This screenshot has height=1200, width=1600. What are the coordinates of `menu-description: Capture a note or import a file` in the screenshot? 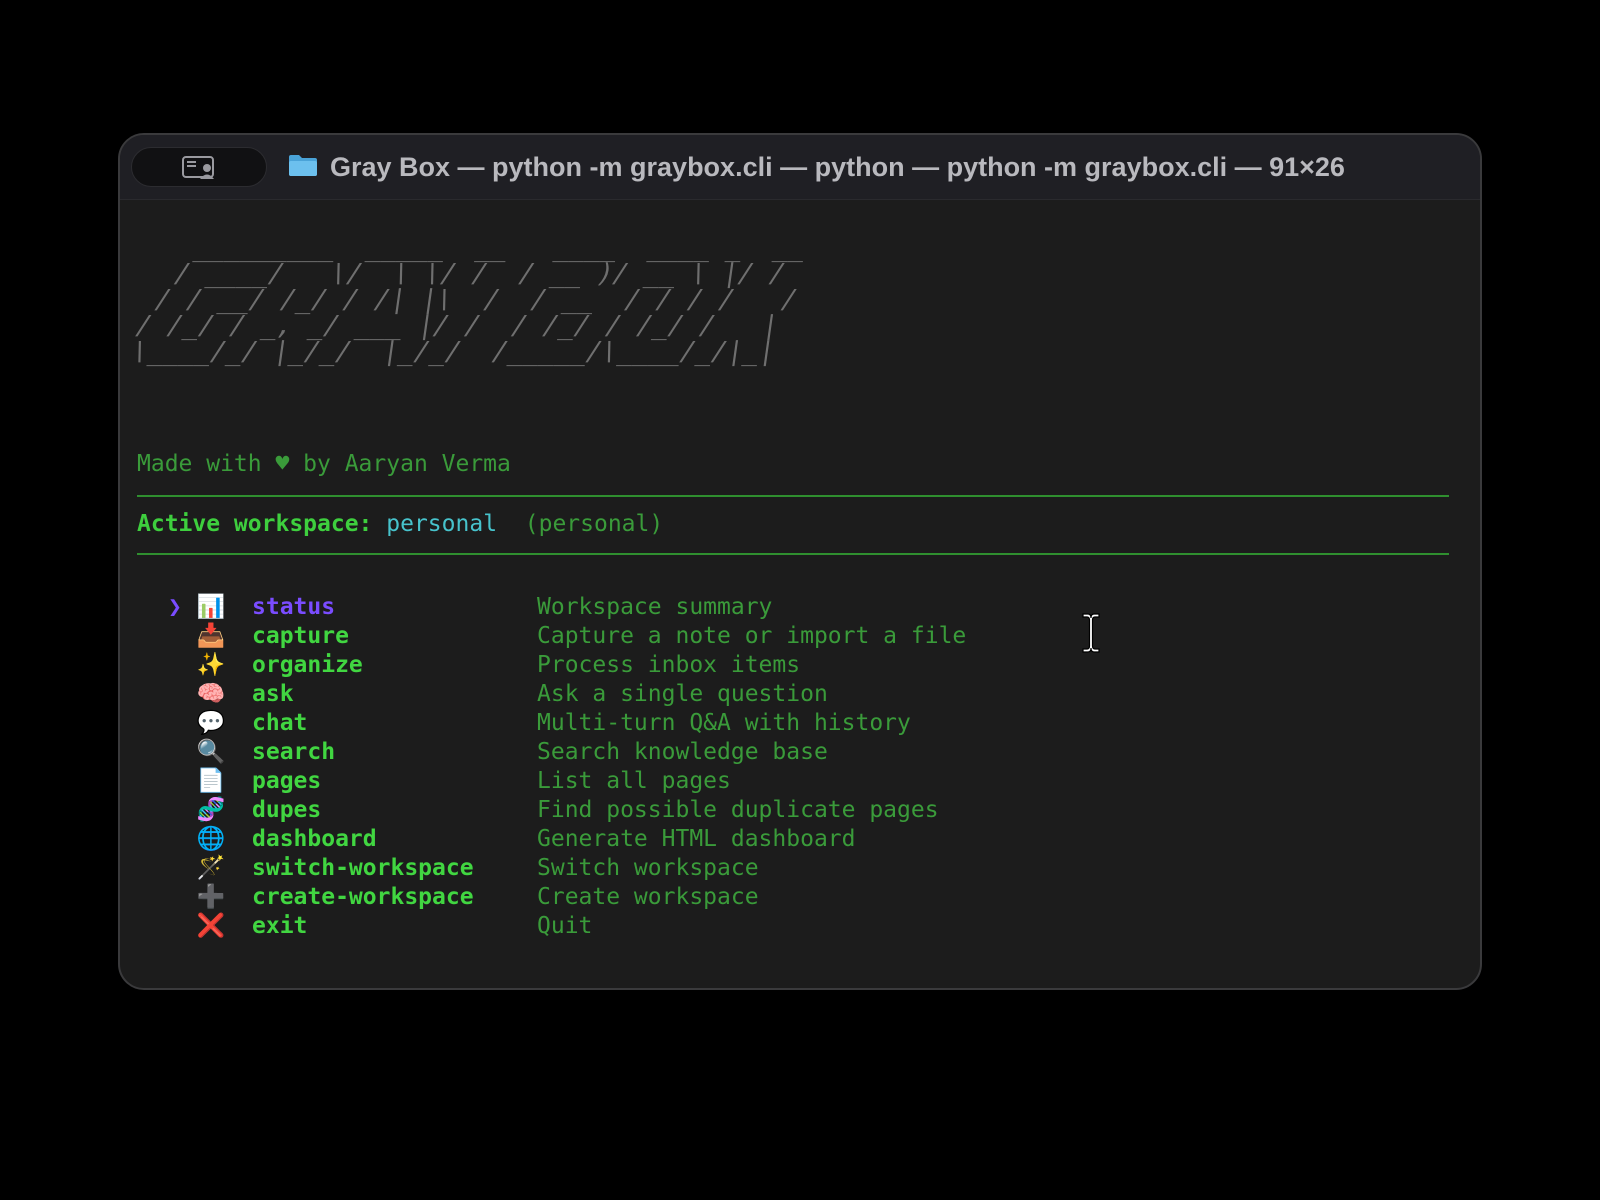 It's located at (752, 636).